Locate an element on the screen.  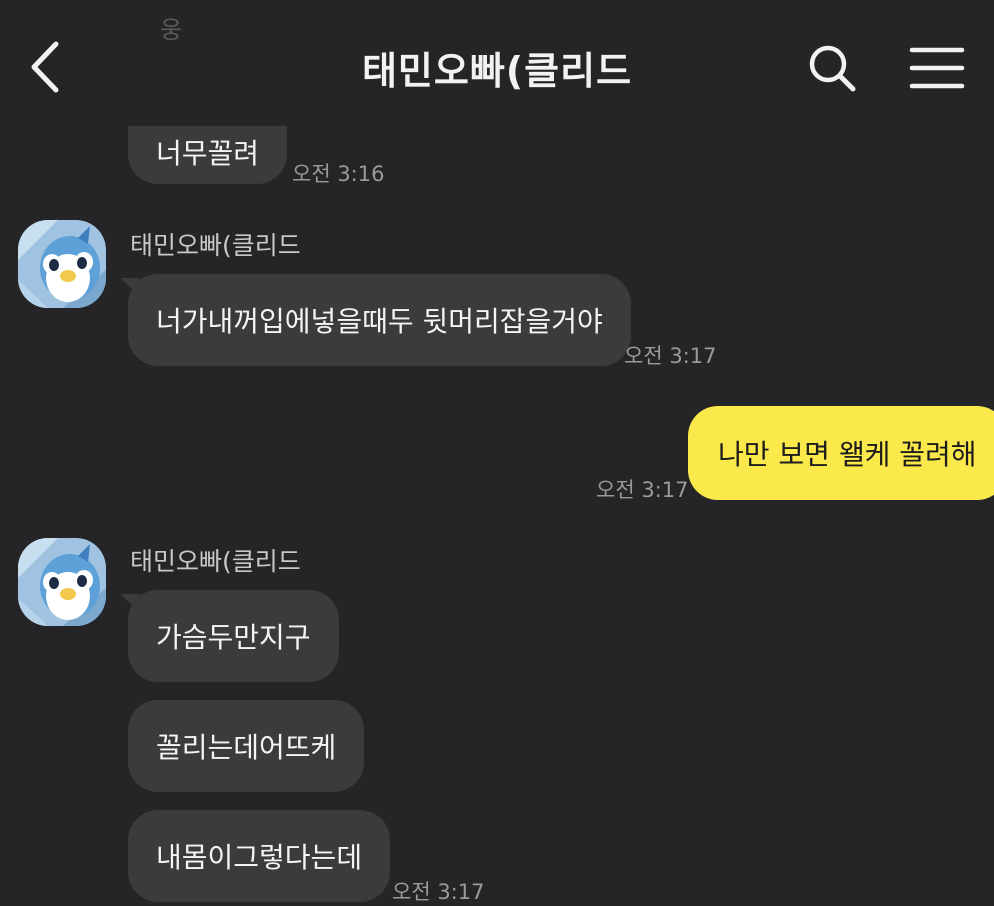
message-text: 너무꼴려 is located at coordinates (208, 153).